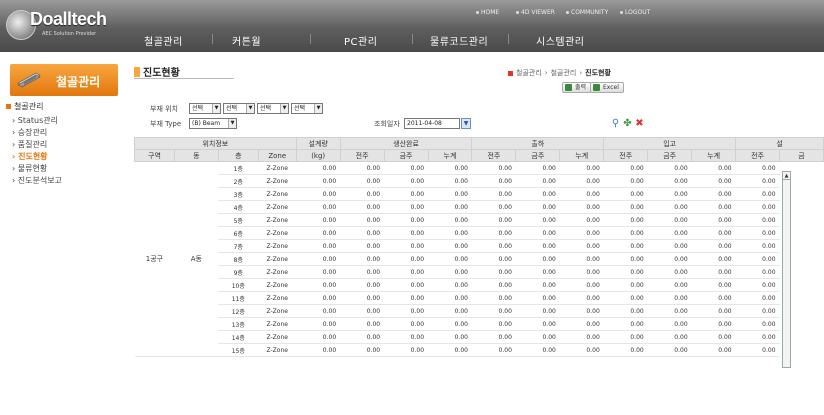  I want to click on menu-system: 시스템관리, so click(560, 40).